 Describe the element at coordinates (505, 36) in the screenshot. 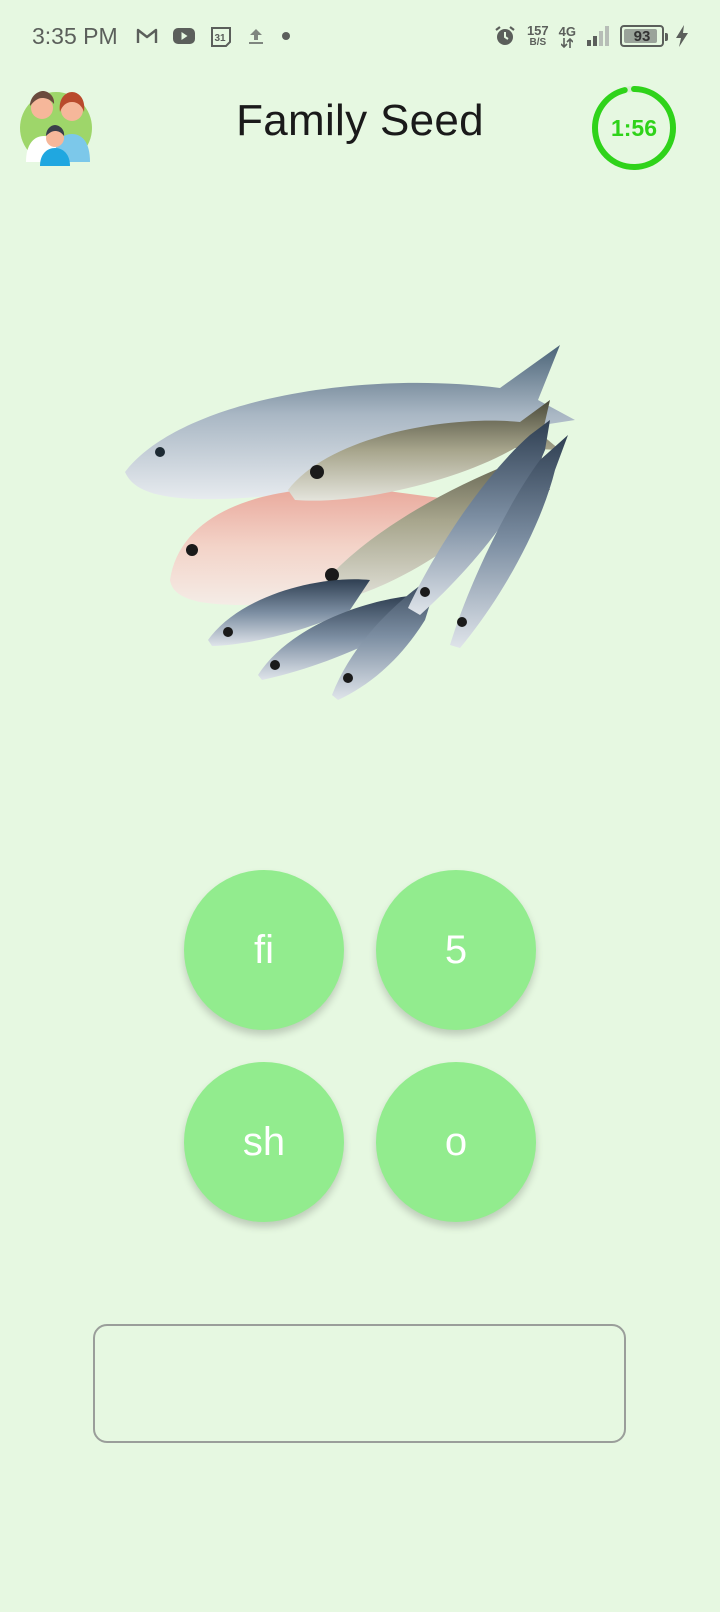

I see `alarm-icon` at that location.